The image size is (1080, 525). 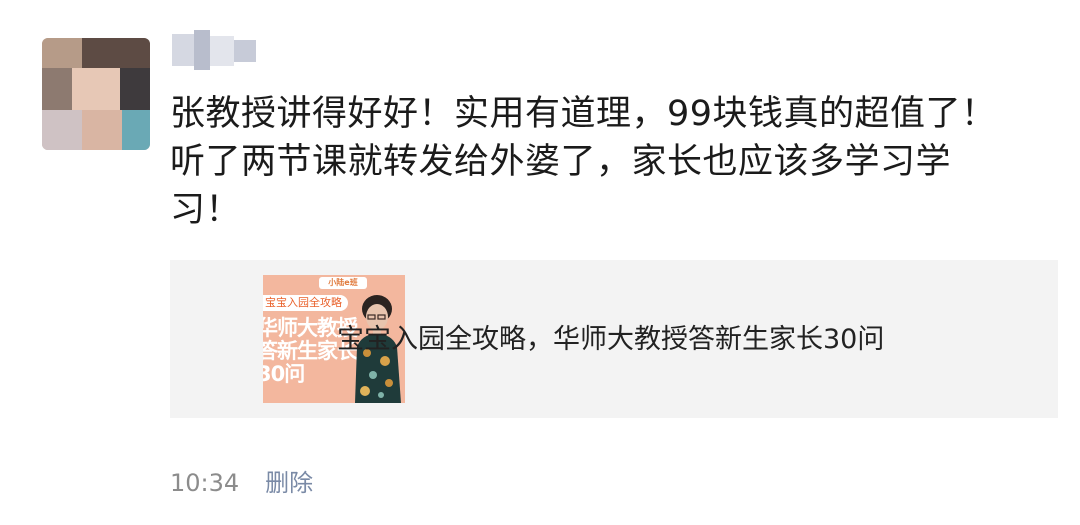 I want to click on delete-button: 删除, so click(x=289, y=483).